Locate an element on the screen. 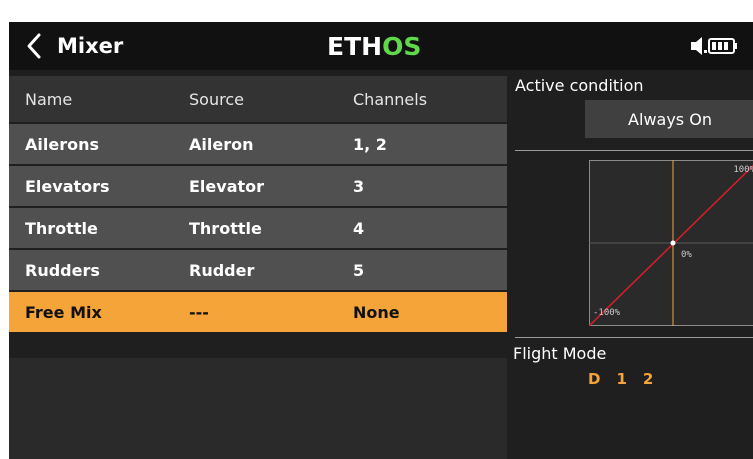 The width and height of the screenshot is (753, 459). row-name: Ailerons is located at coordinates (62, 144).